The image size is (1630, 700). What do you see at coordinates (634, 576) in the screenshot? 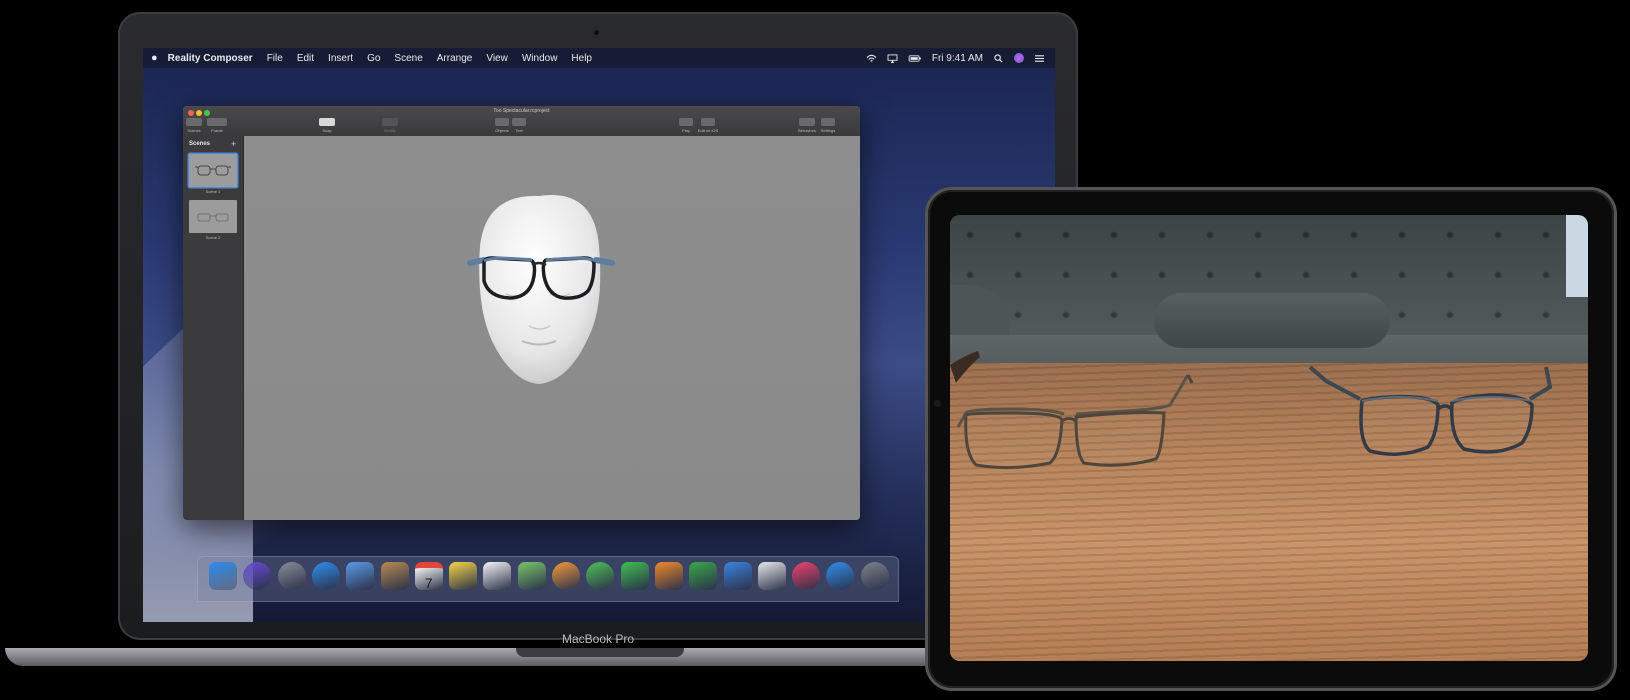
I see `facetime-icon` at bounding box center [634, 576].